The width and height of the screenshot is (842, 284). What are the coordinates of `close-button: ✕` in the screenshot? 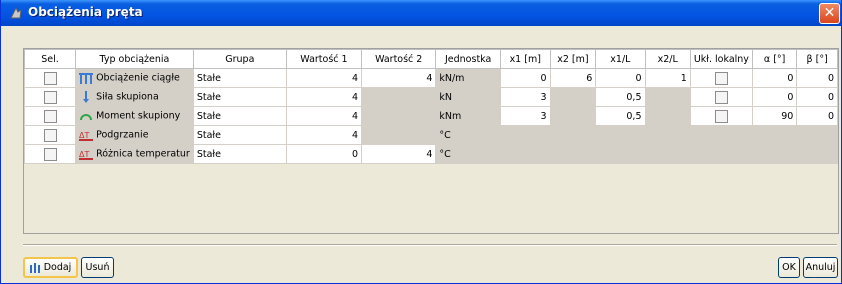 It's located at (829, 13).